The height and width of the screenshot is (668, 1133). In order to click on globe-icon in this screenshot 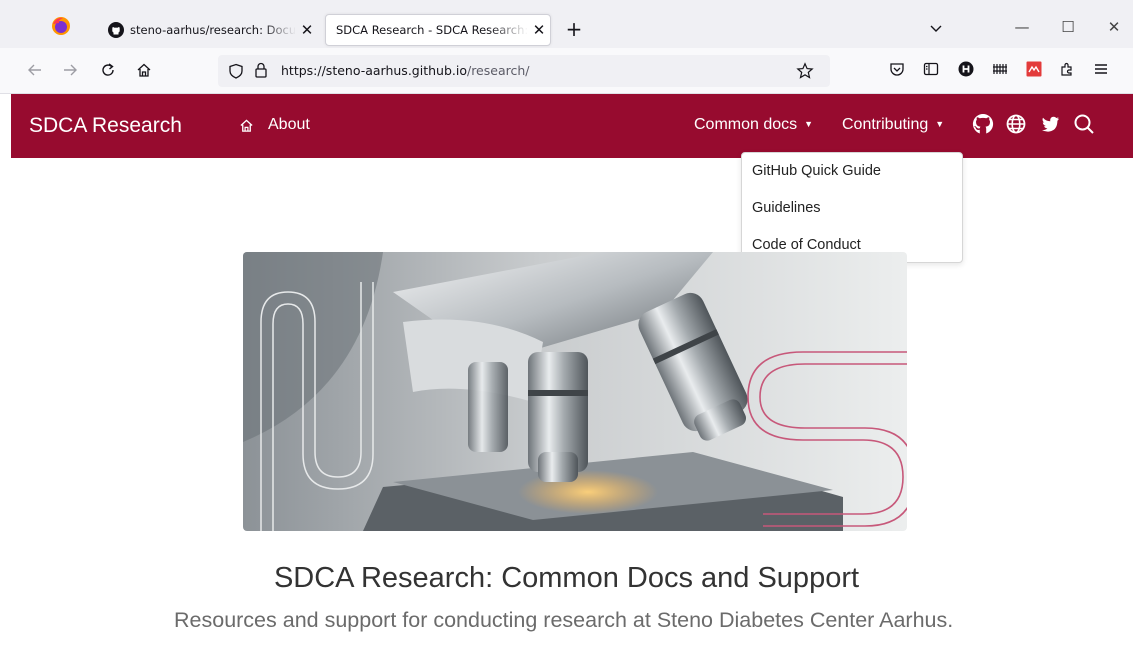, I will do `click(1016, 124)`.